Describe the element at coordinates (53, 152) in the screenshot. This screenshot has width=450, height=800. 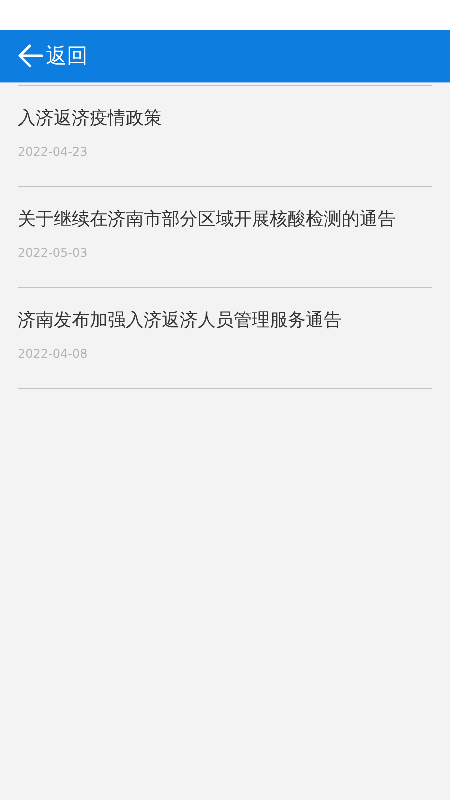
I see `notice-date: 2022-04-23` at that location.